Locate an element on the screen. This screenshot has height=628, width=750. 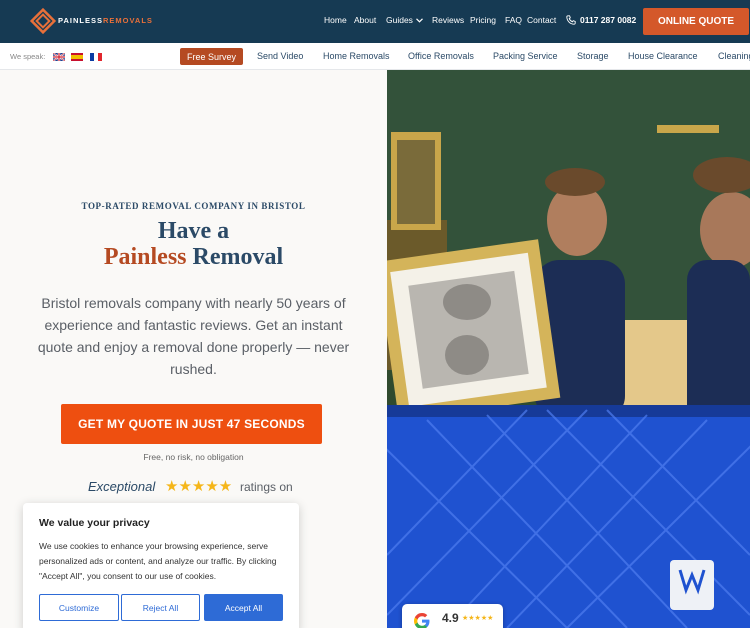
chevron-down-icon is located at coordinates (419, 20).